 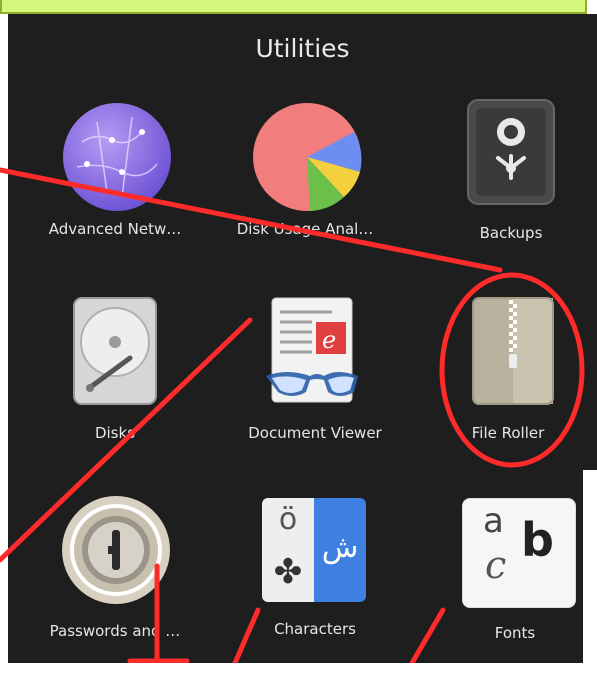 What do you see at coordinates (115, 351) in the screenshot?
I see `hard-drive-icon` at bounding box center [115, 351].